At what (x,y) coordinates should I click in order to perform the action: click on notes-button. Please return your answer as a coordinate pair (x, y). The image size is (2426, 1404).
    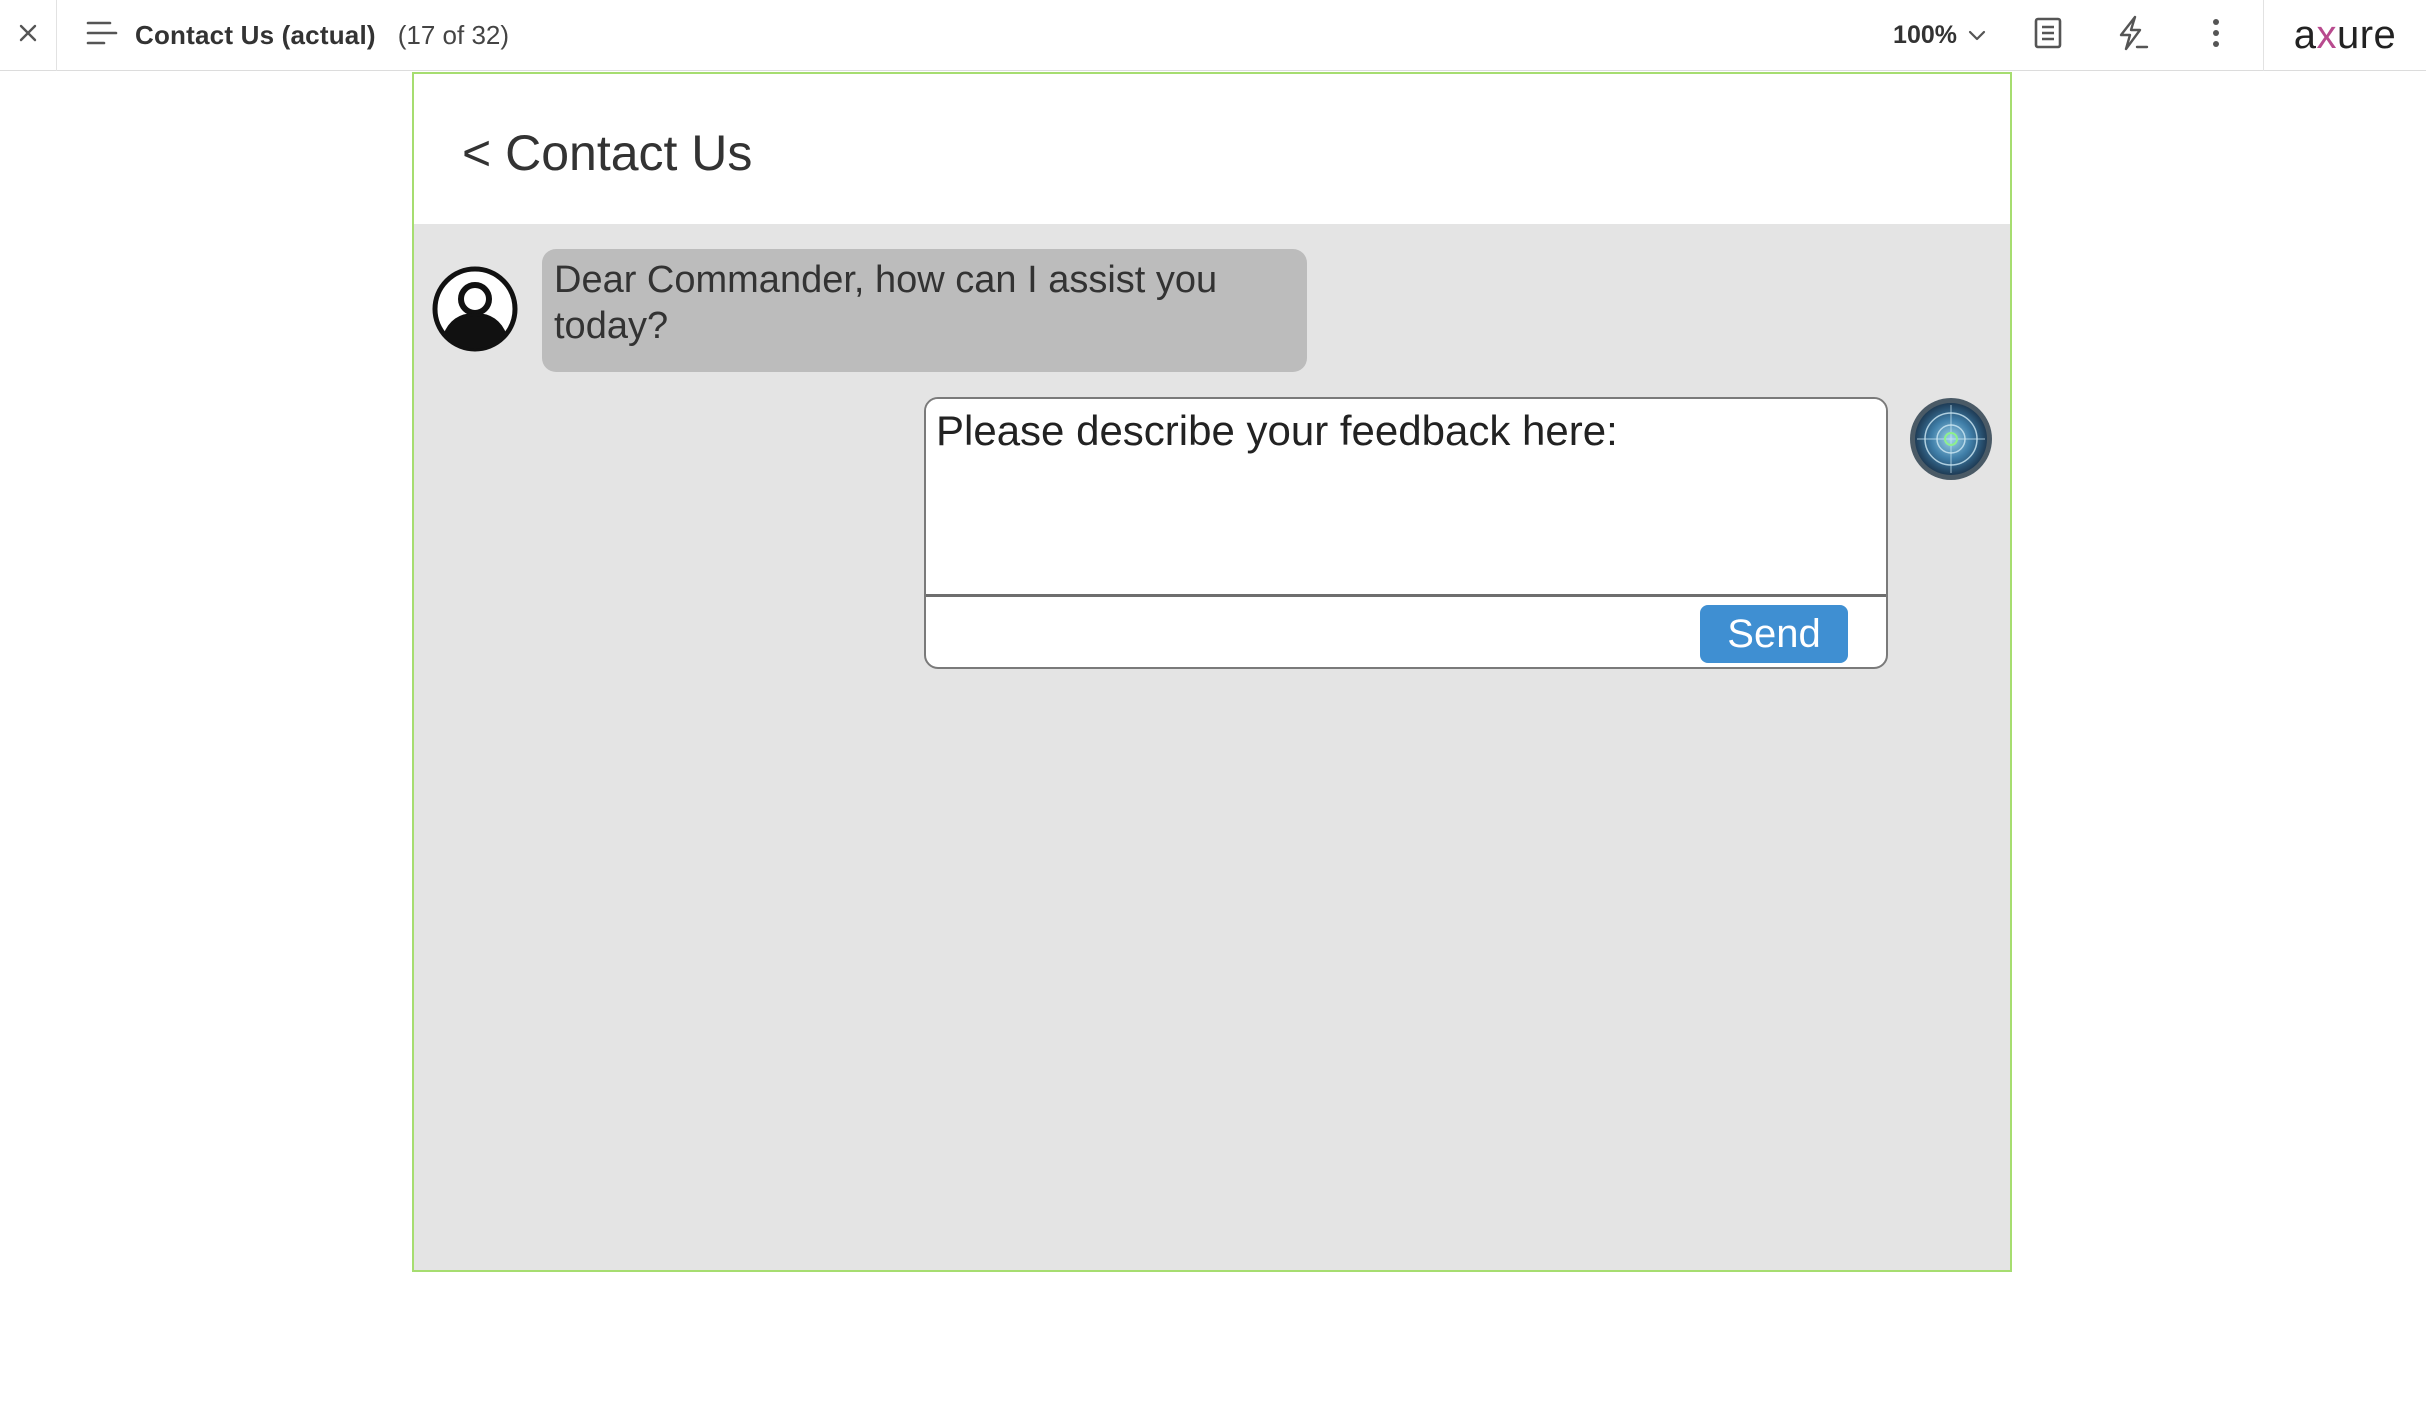
    Looking at the image, I should click on (2048, 35).